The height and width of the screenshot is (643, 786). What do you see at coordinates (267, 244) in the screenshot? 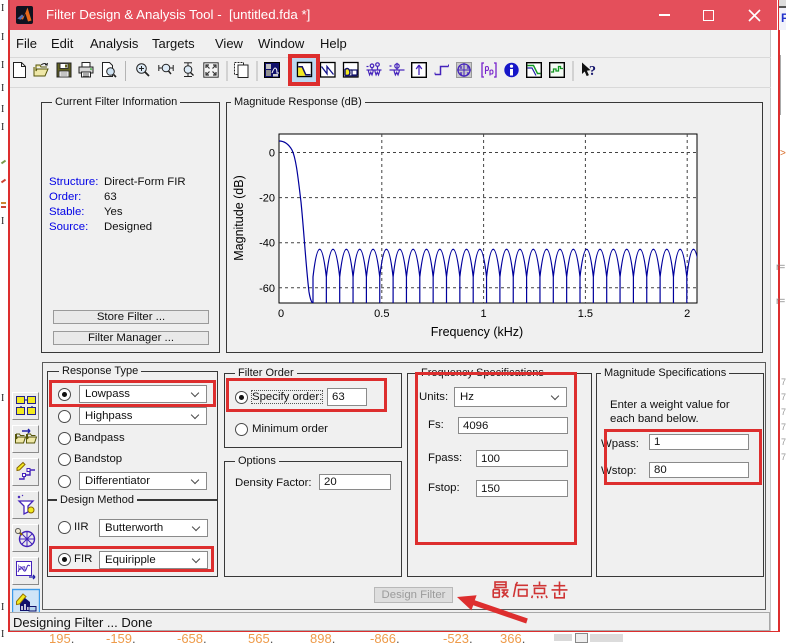
I see `svg-text: -40` at bounding box center [267, 244].